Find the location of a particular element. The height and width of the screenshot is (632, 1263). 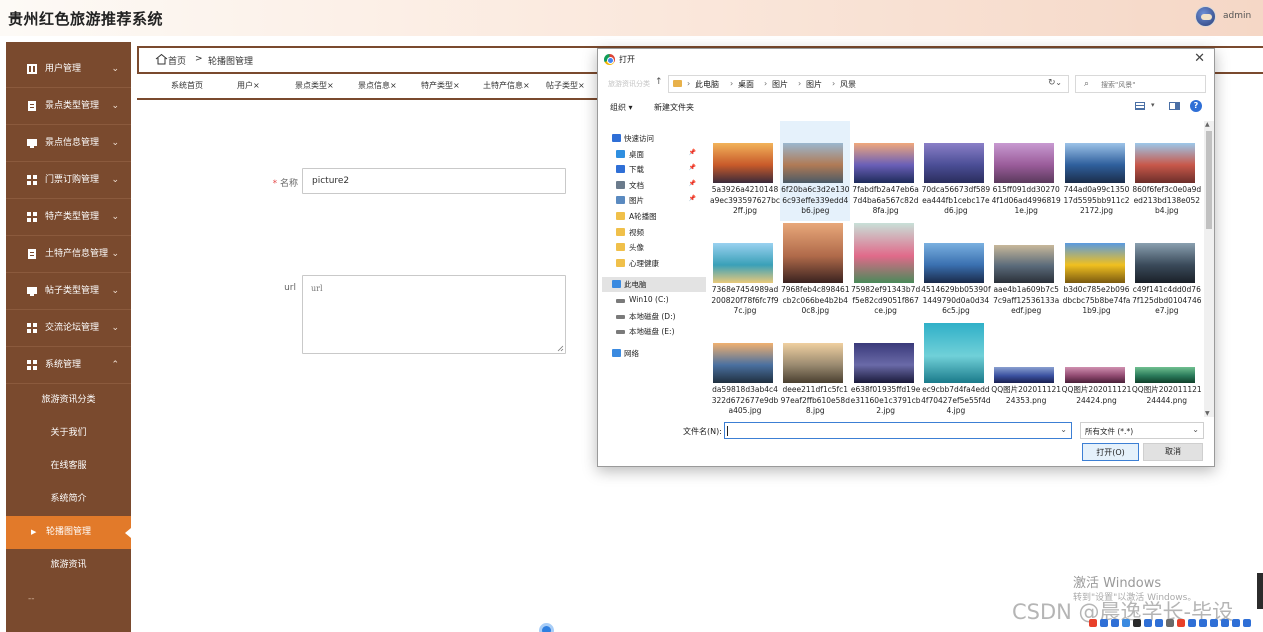

refresh-icon: ↻ is located at coordinates (1052, 83).